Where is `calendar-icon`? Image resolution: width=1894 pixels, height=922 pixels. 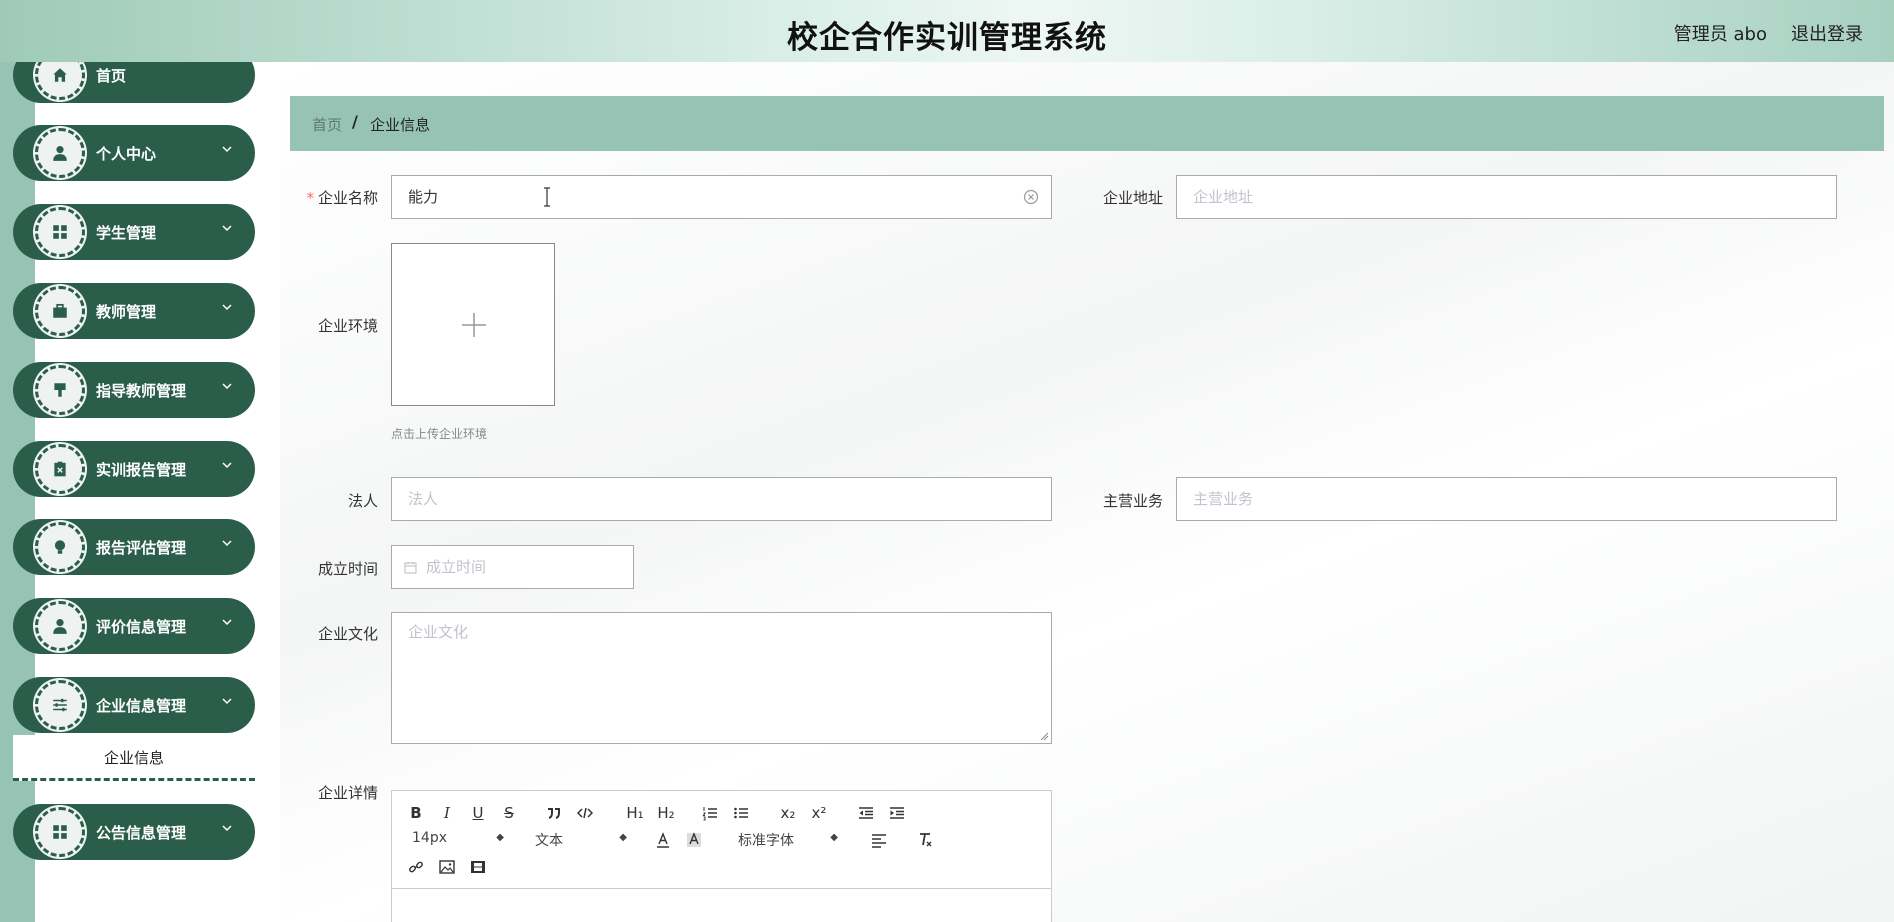
calendar-icon is located at coordinates (410, 568).